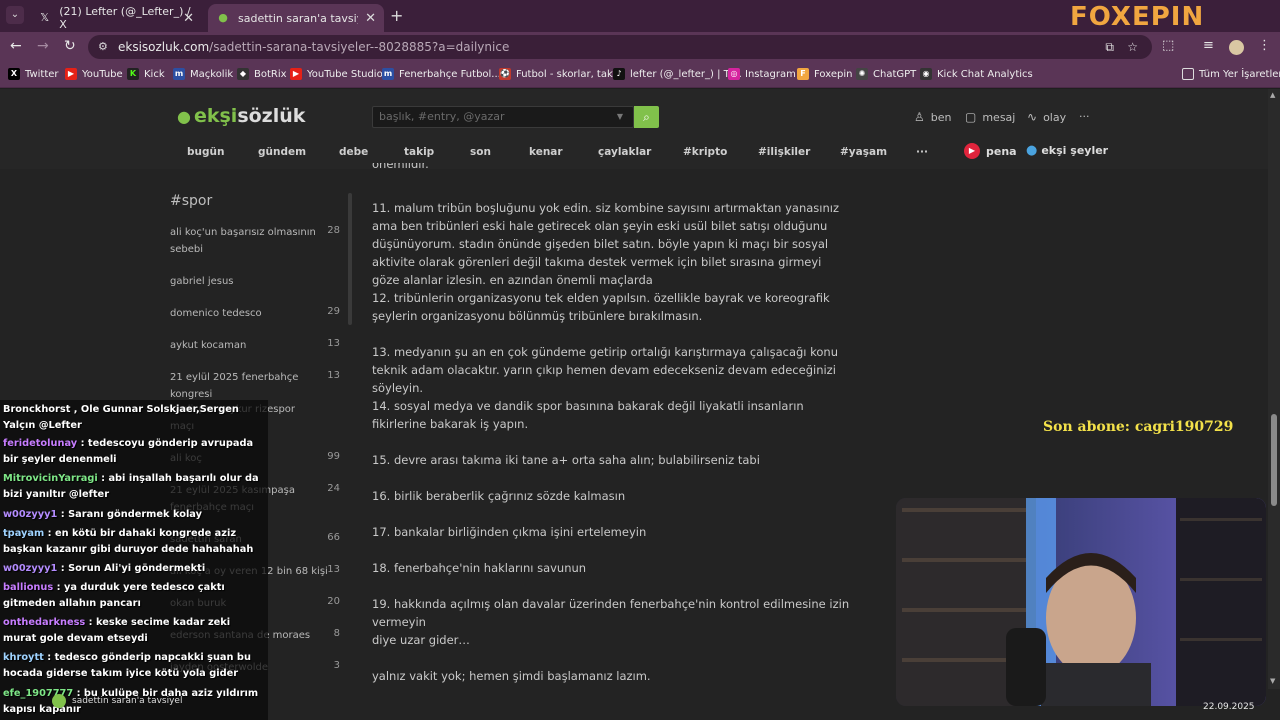 The image size is (1280, 720). What do you see at coordinates (70, 46) in the screenshot?
I see `reload-icon: ↻` at bounding box center [70, 46].